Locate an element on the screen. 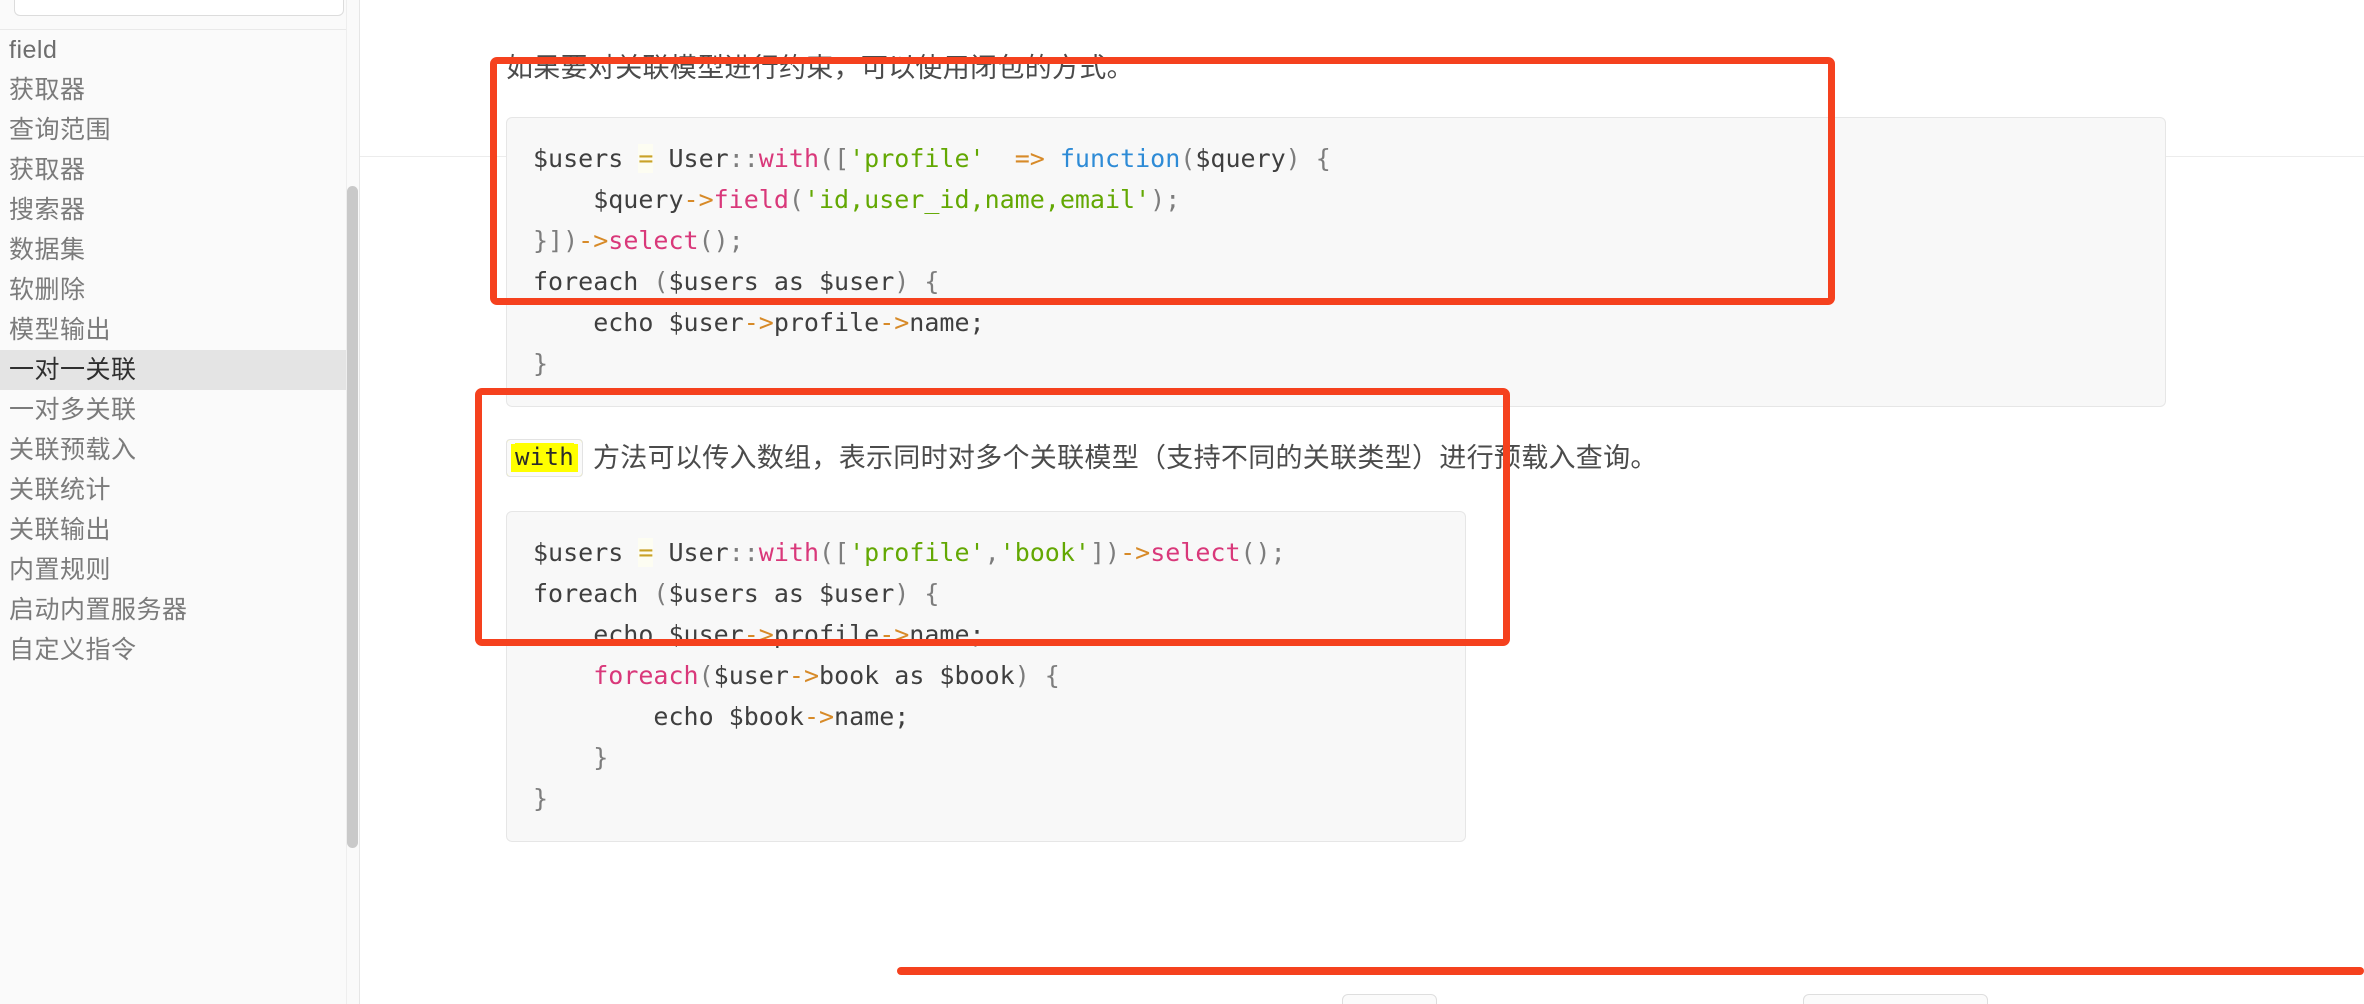 The width and height of the screenshot is (2364, 1004). inline-code-with: with is located at coordinates (544, 458).